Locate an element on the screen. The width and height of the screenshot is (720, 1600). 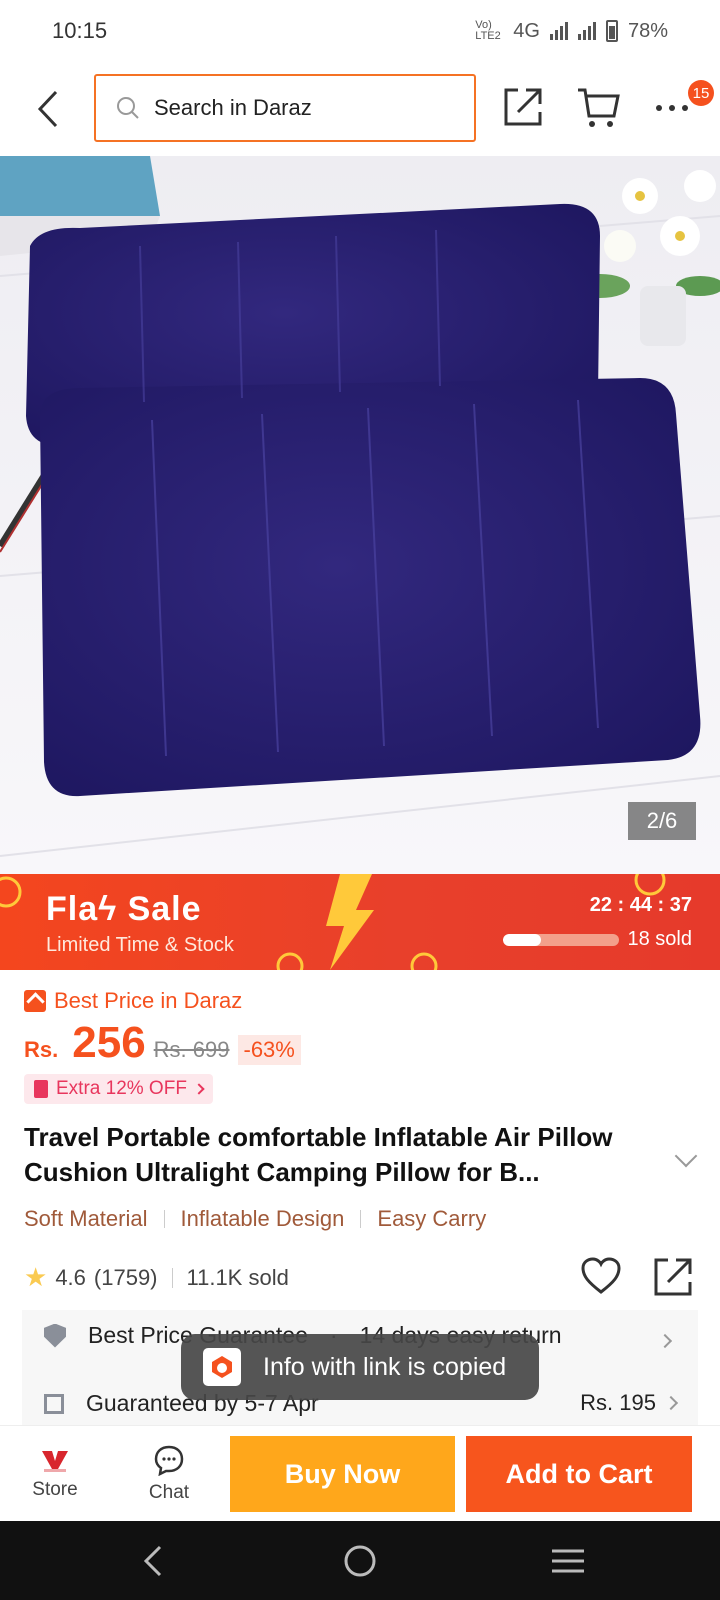
status-icons: Vo) LTE2 4G 78% is located at coordinates (571, 31).